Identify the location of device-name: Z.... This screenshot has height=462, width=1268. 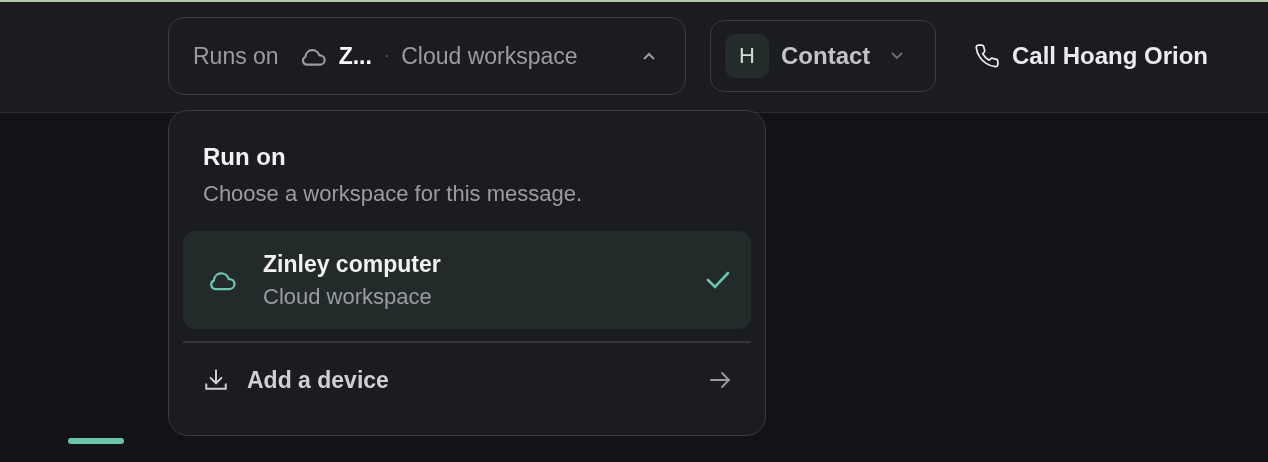
(355, 56).